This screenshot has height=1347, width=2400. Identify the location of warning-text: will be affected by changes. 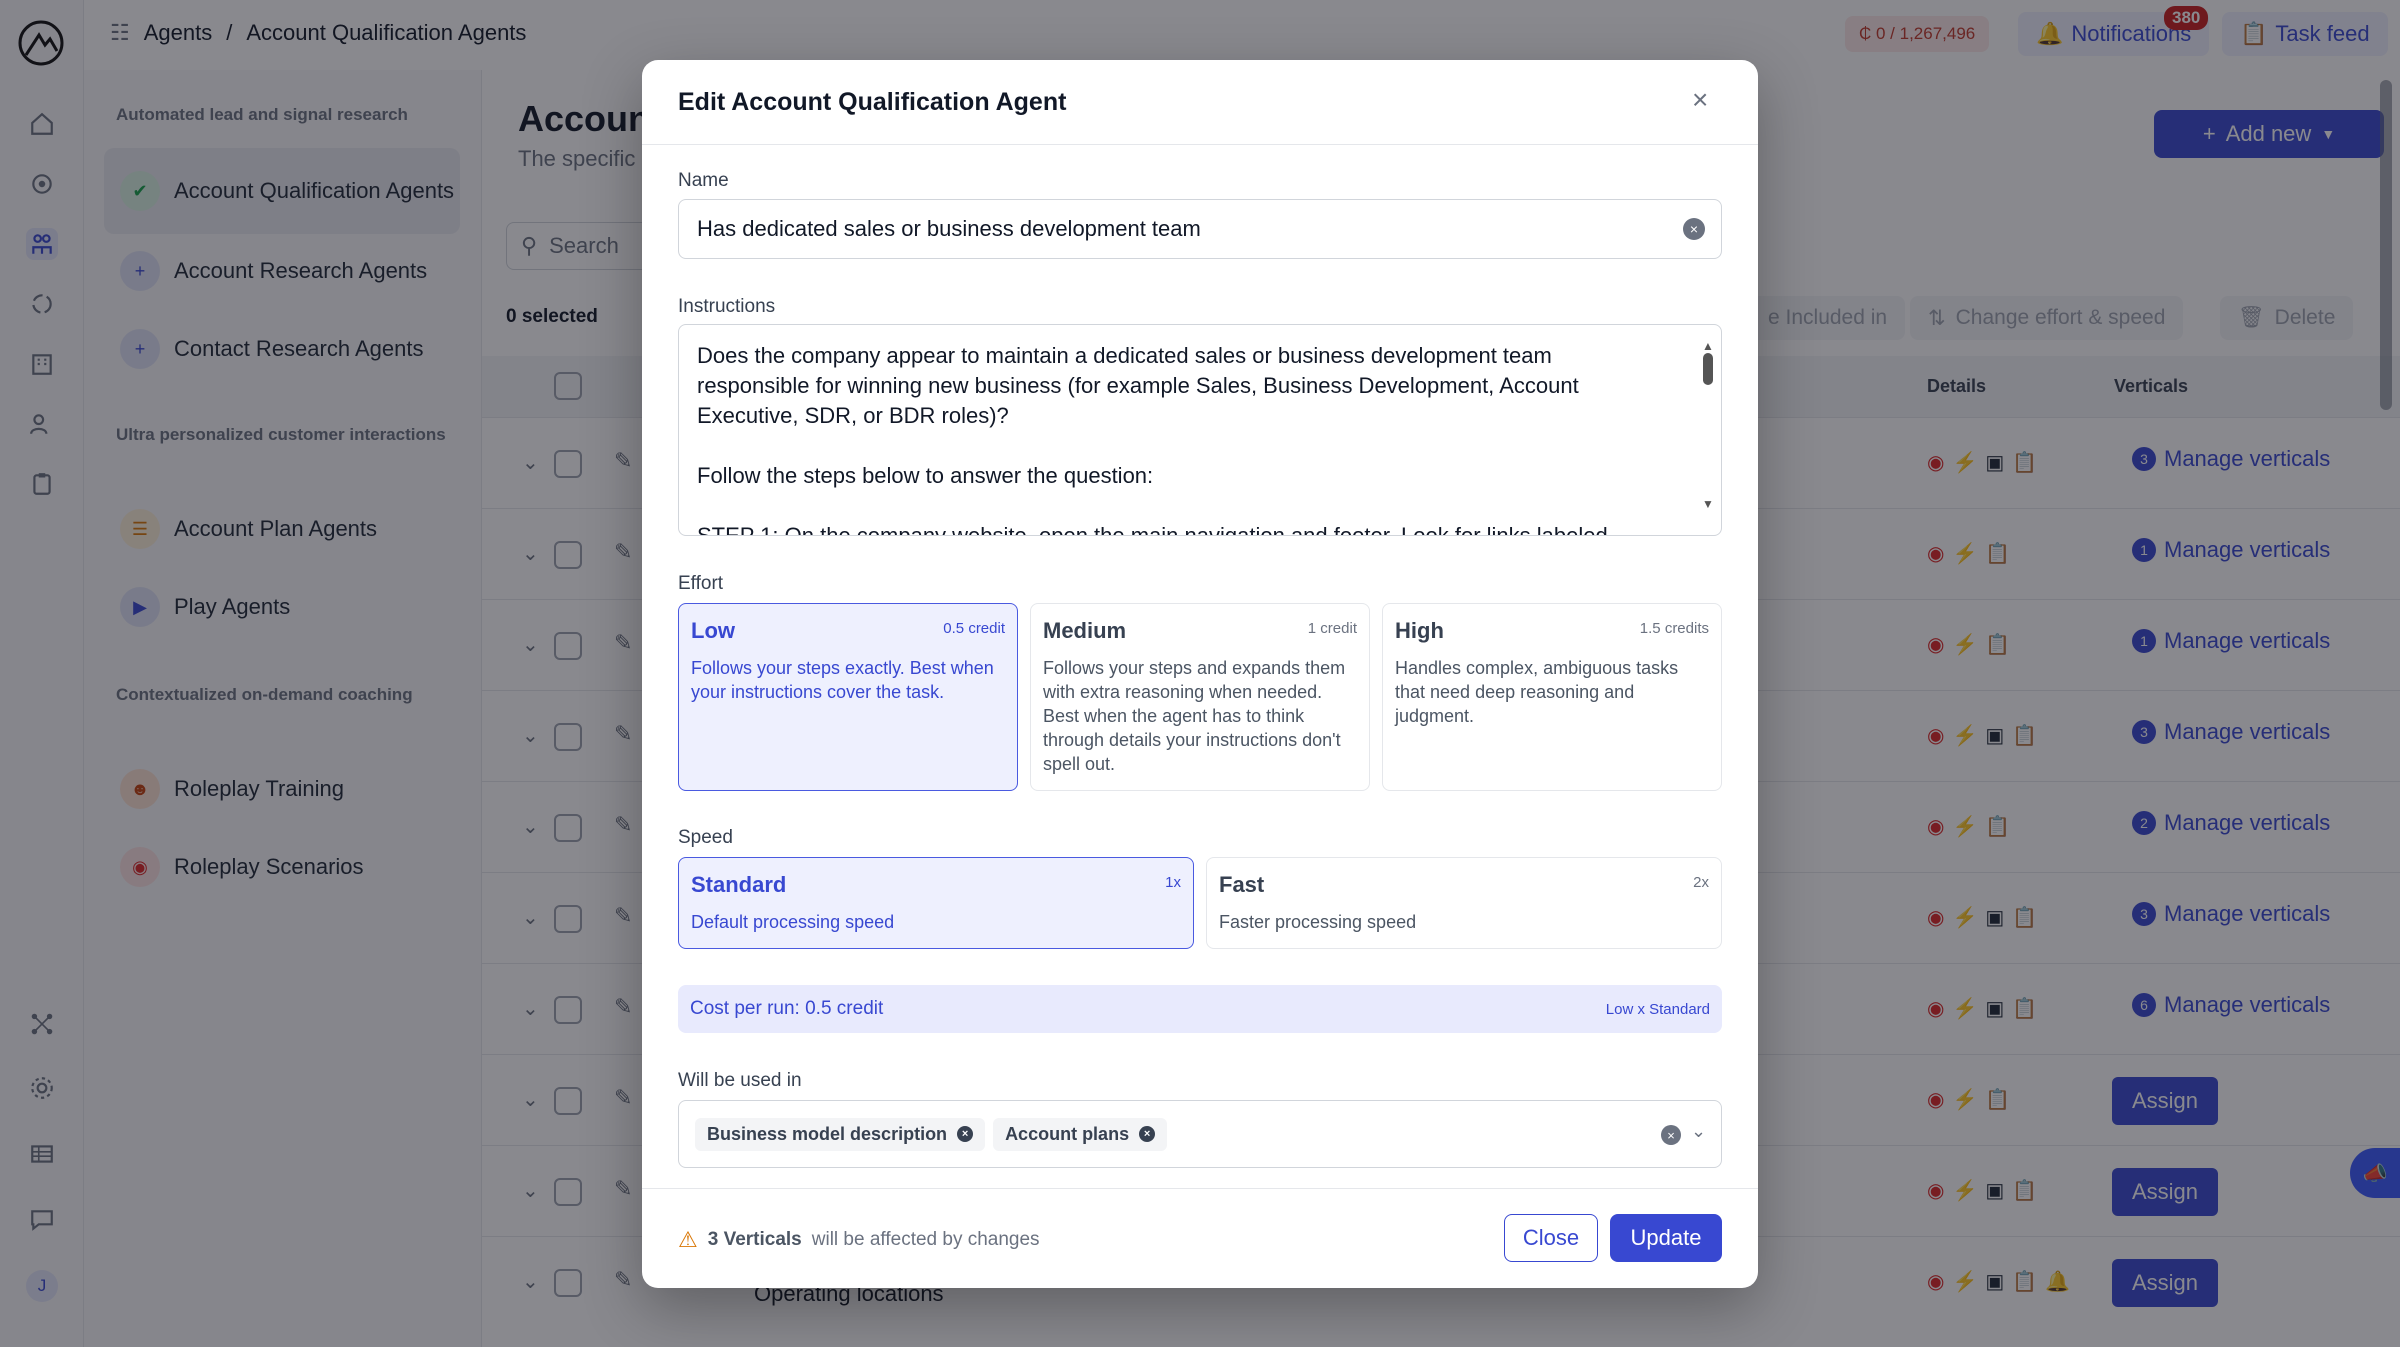
(925, 1239).